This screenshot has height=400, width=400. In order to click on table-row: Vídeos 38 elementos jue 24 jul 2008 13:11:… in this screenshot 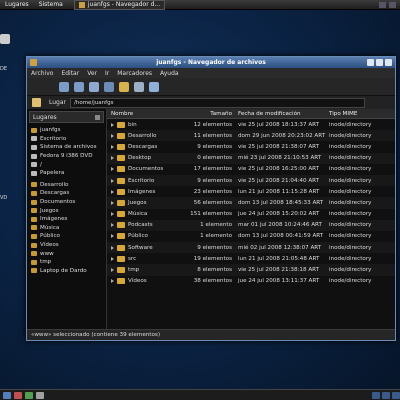, I will do `click(251, 281)`.